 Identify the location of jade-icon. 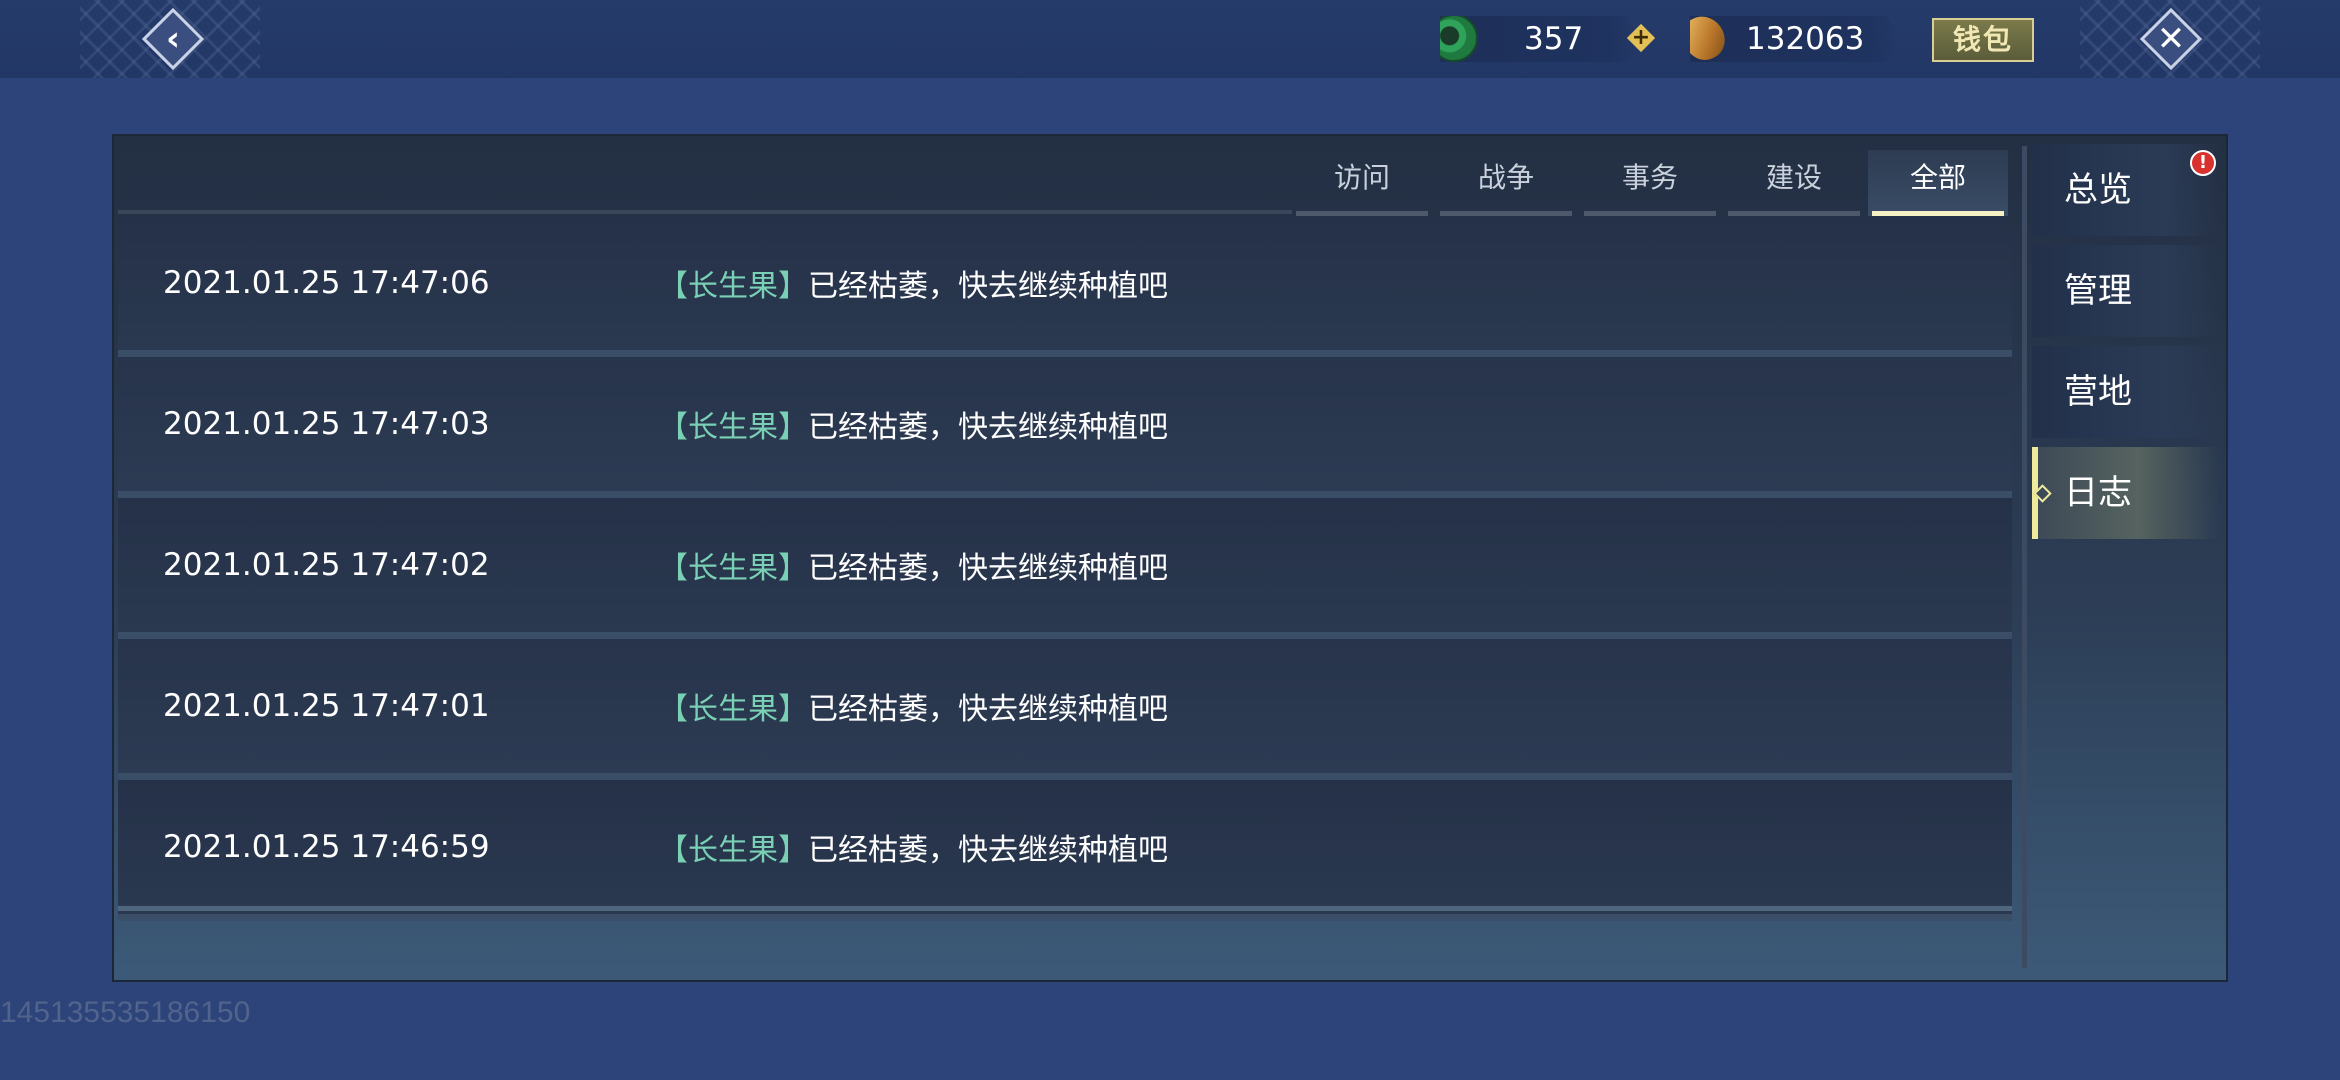
(1459, 39).